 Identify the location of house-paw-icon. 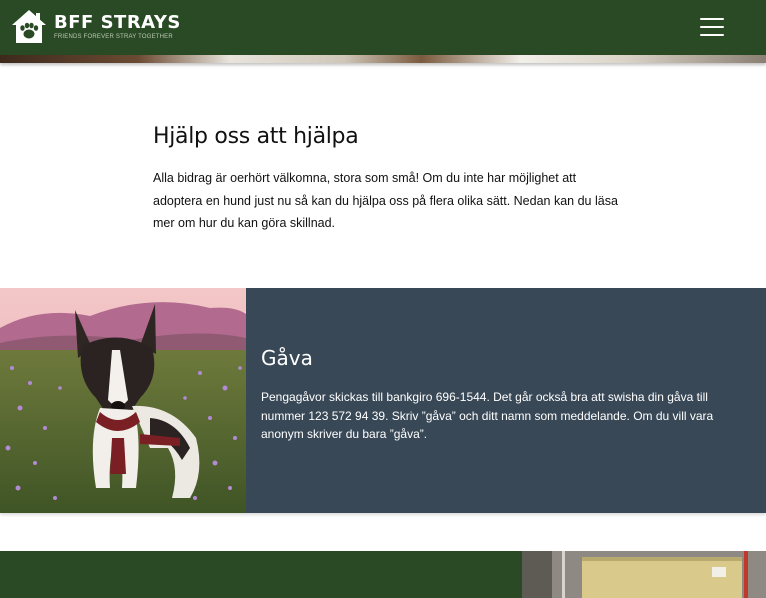
(29, 27).